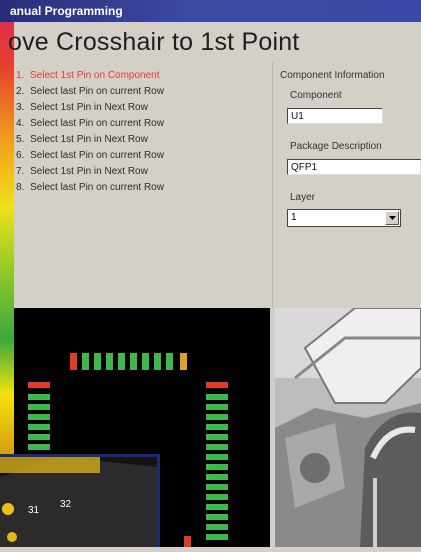 Image resolution: width=421 pixels, height=552 pixels. What do you see at coordinates (392, 218) in the screenshot?
I see `chevron-down-icon` at bounding box center [392, 218].